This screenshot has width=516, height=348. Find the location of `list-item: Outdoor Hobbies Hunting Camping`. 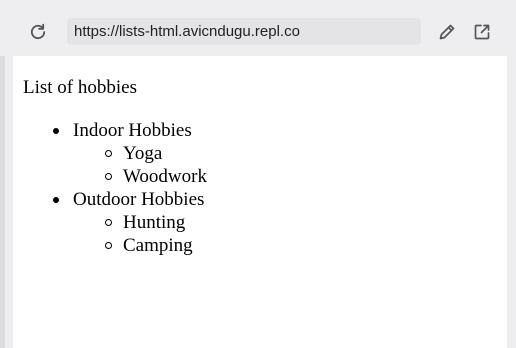

list-item: Outdoor Hobbies Hunting Camping is located at coordinates (130, 222).